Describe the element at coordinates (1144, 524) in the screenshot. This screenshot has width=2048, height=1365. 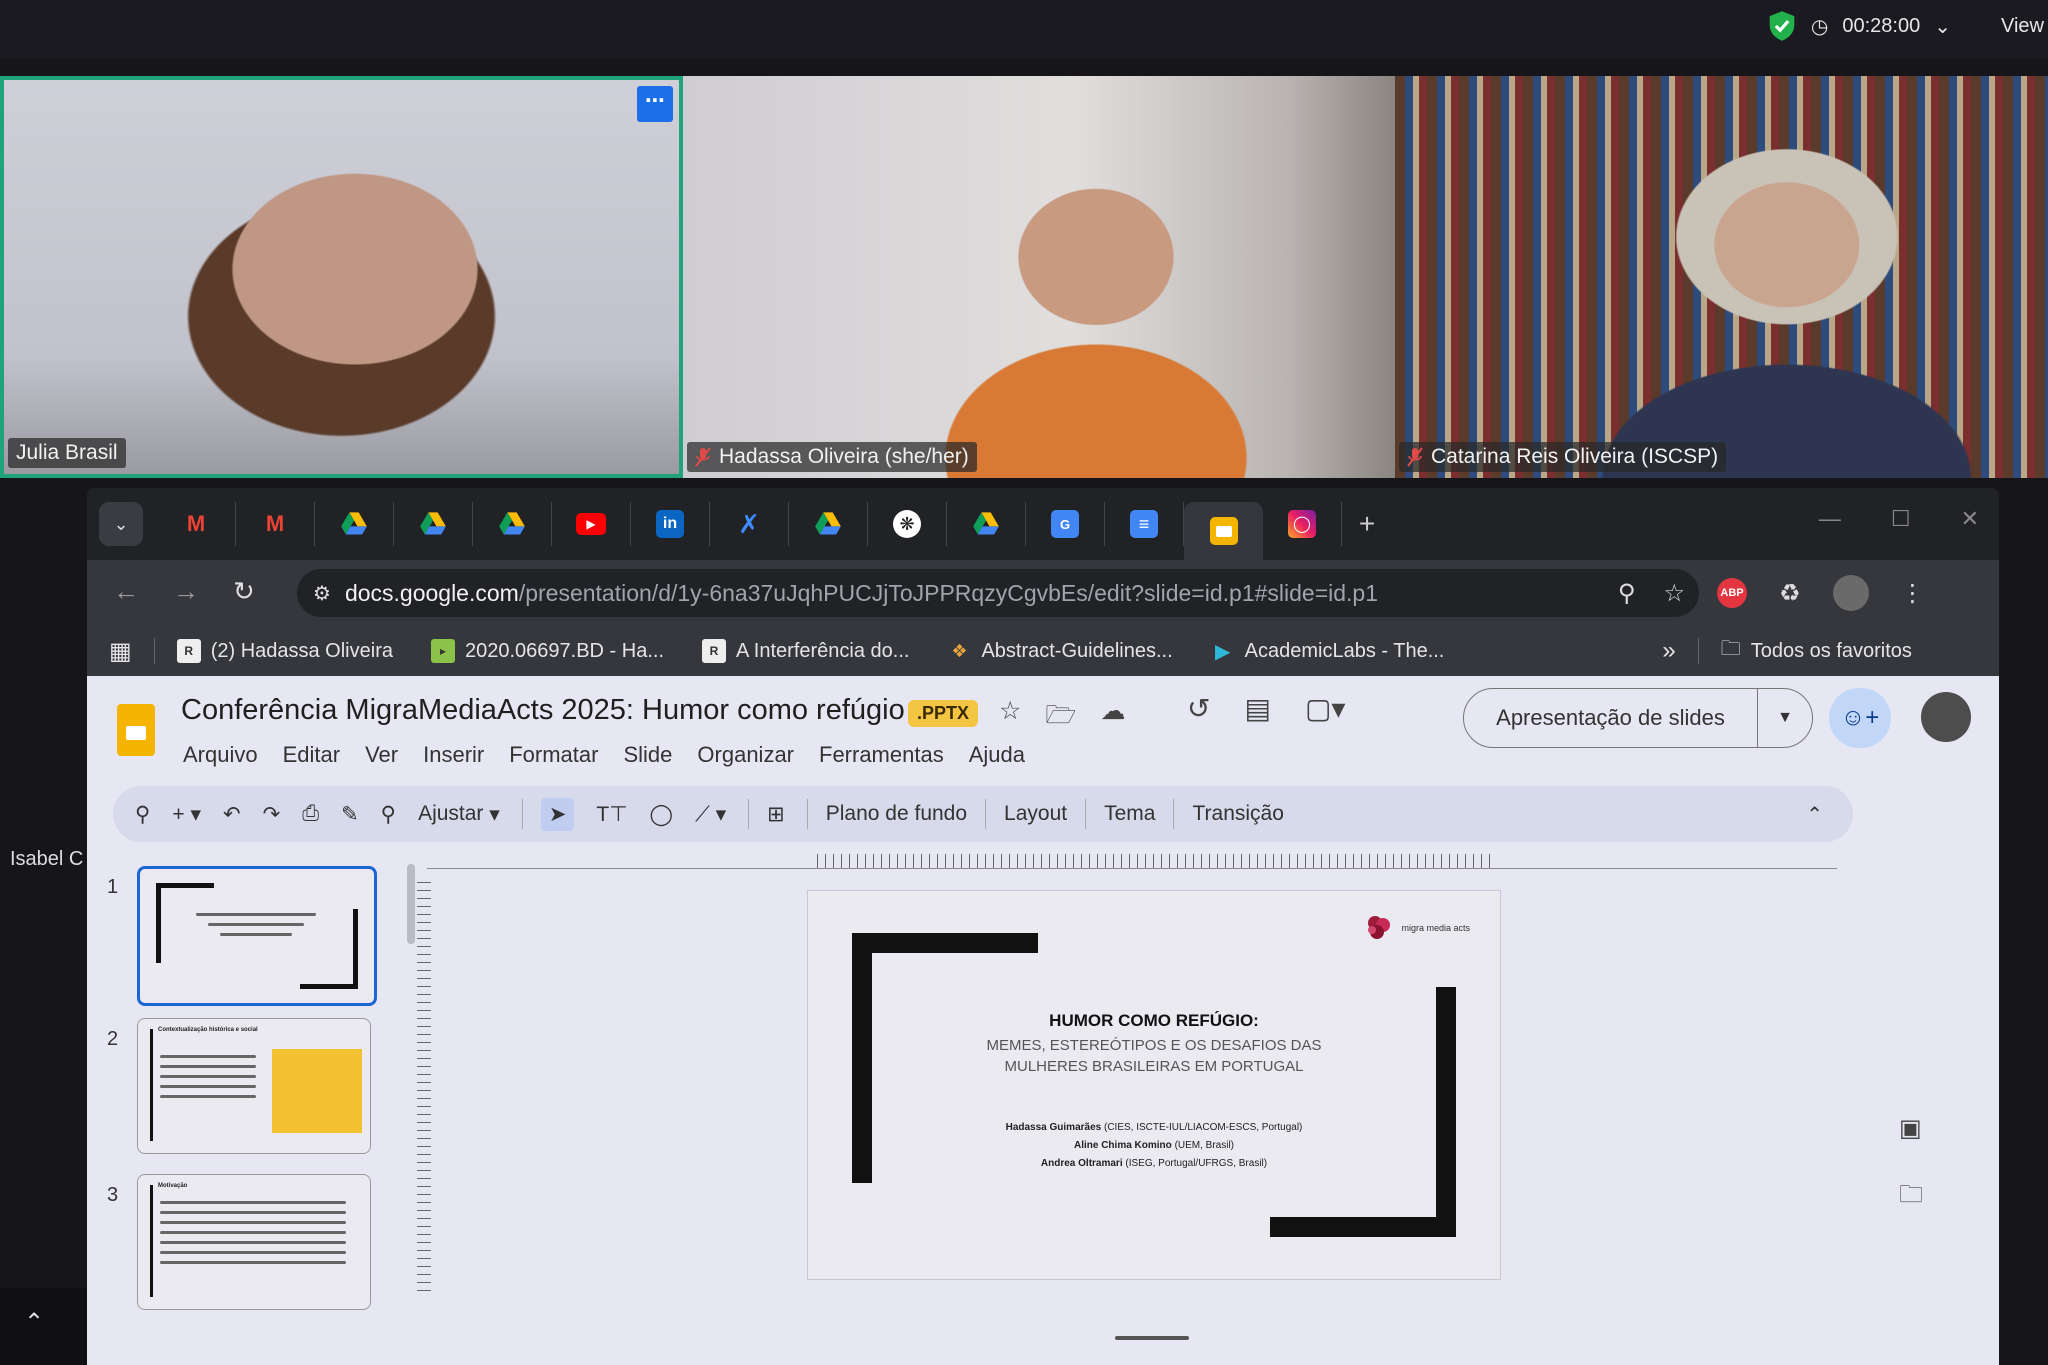
I see `tab-docs: ≡` at that location.